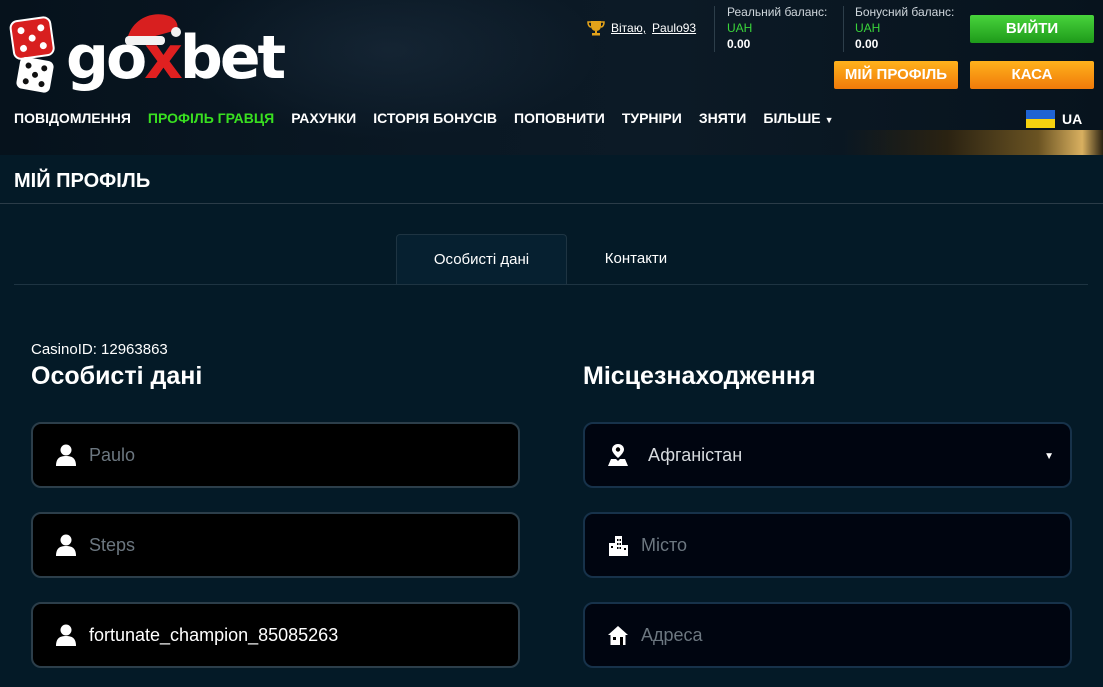 The width and height of the screenshot is (1103, 687). Describe the element at coordinates (289, 635) in the screenshot. I see `nickname-input` at that location.